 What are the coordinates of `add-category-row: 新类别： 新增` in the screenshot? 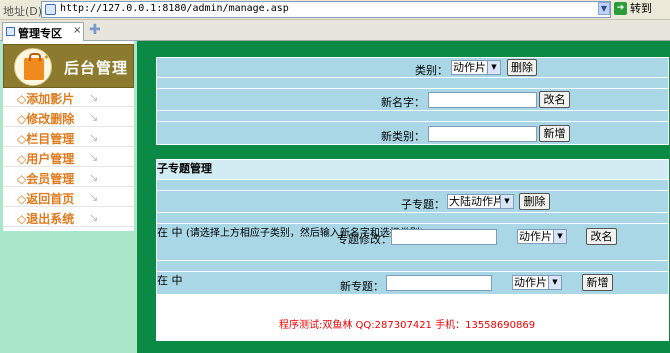 It's located at (412, 133).